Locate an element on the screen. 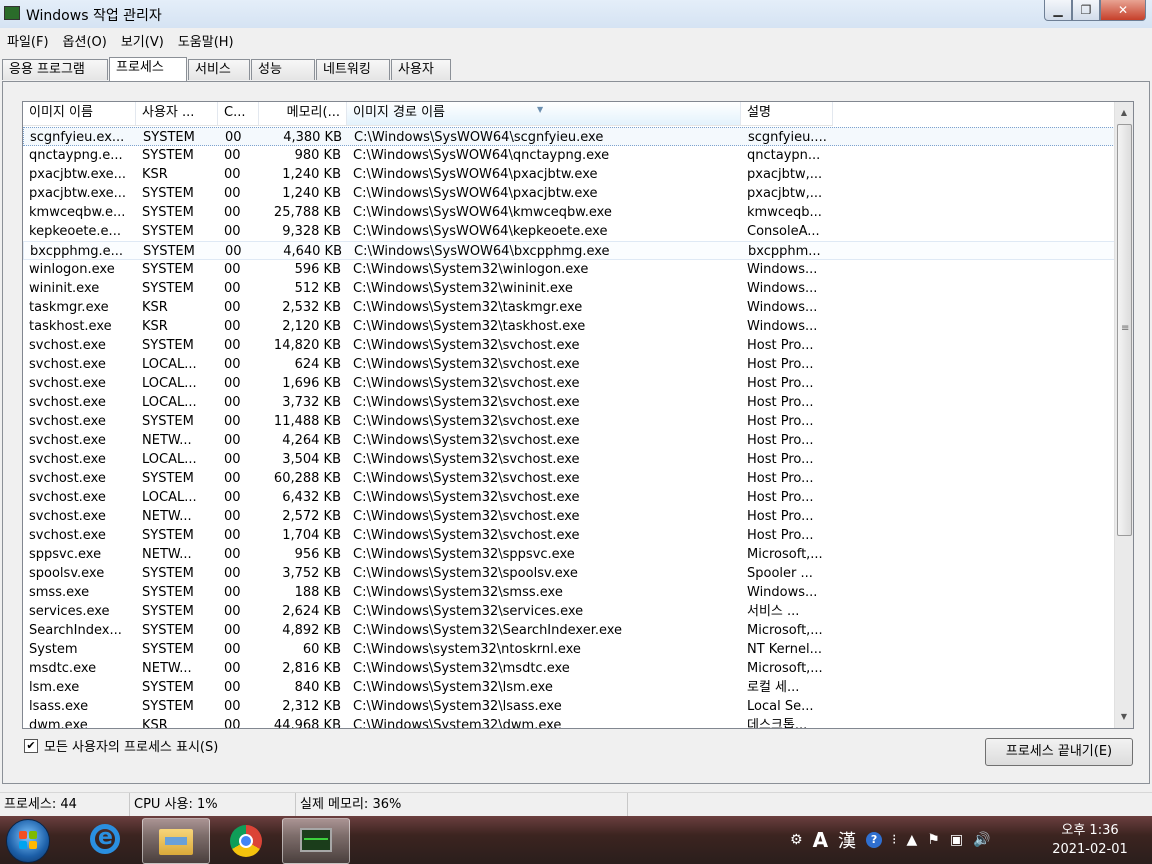  scroll-down-arrow-icon: ▼ is located at coordinates (1124, 716).